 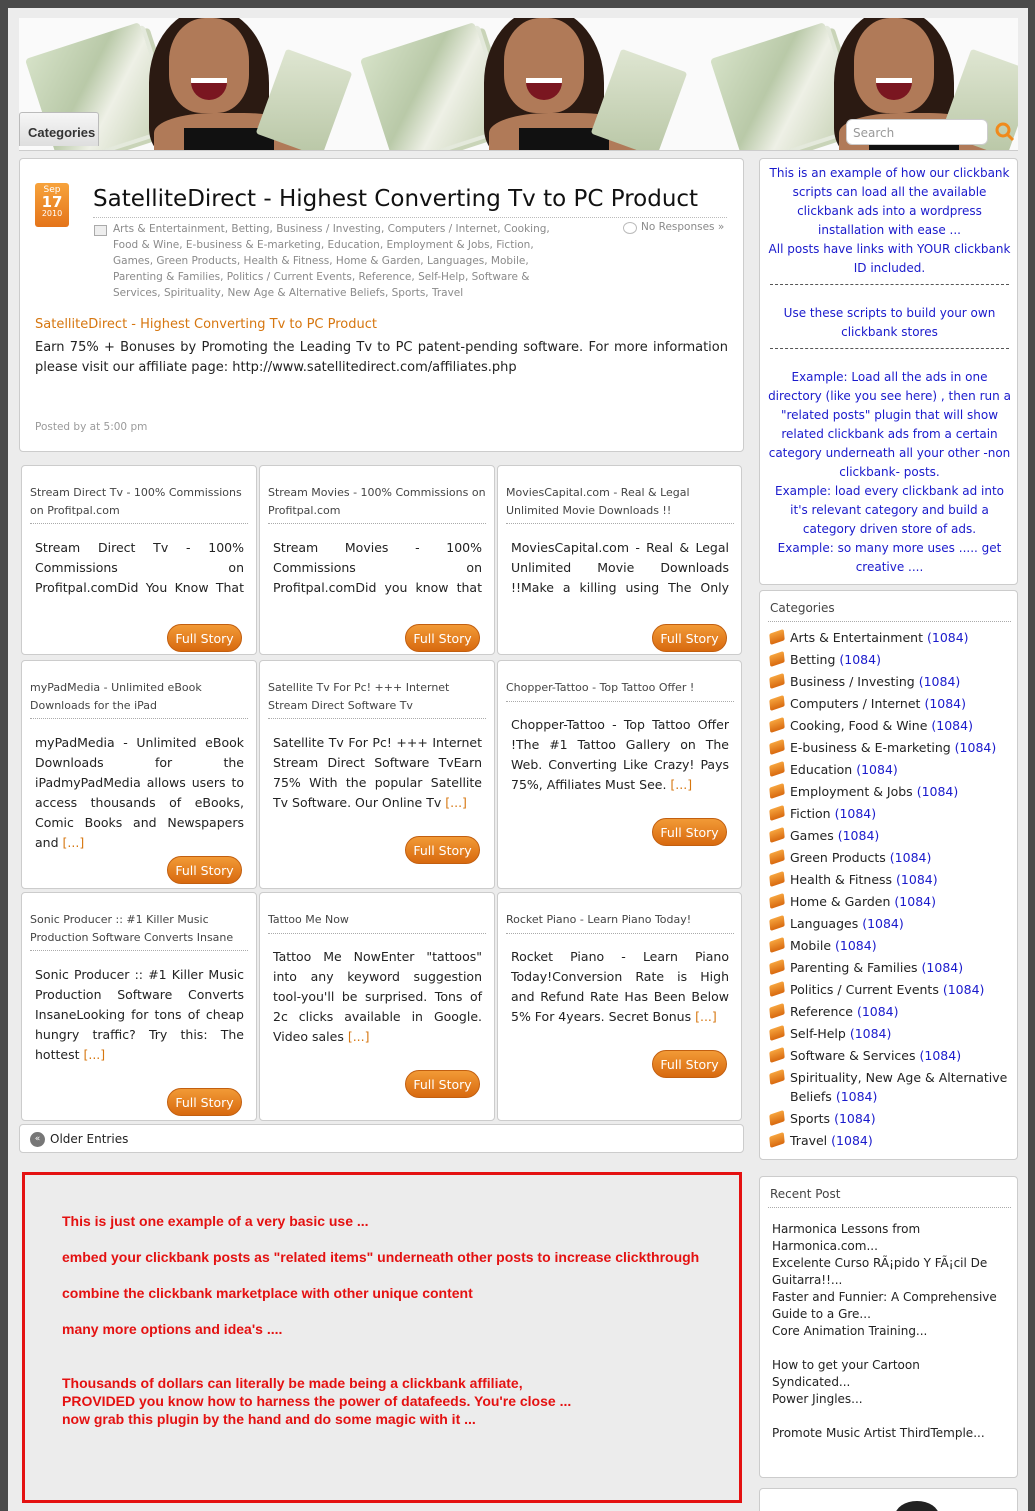 I want to click on category-name: Reference, so click(x=821, y=1011).